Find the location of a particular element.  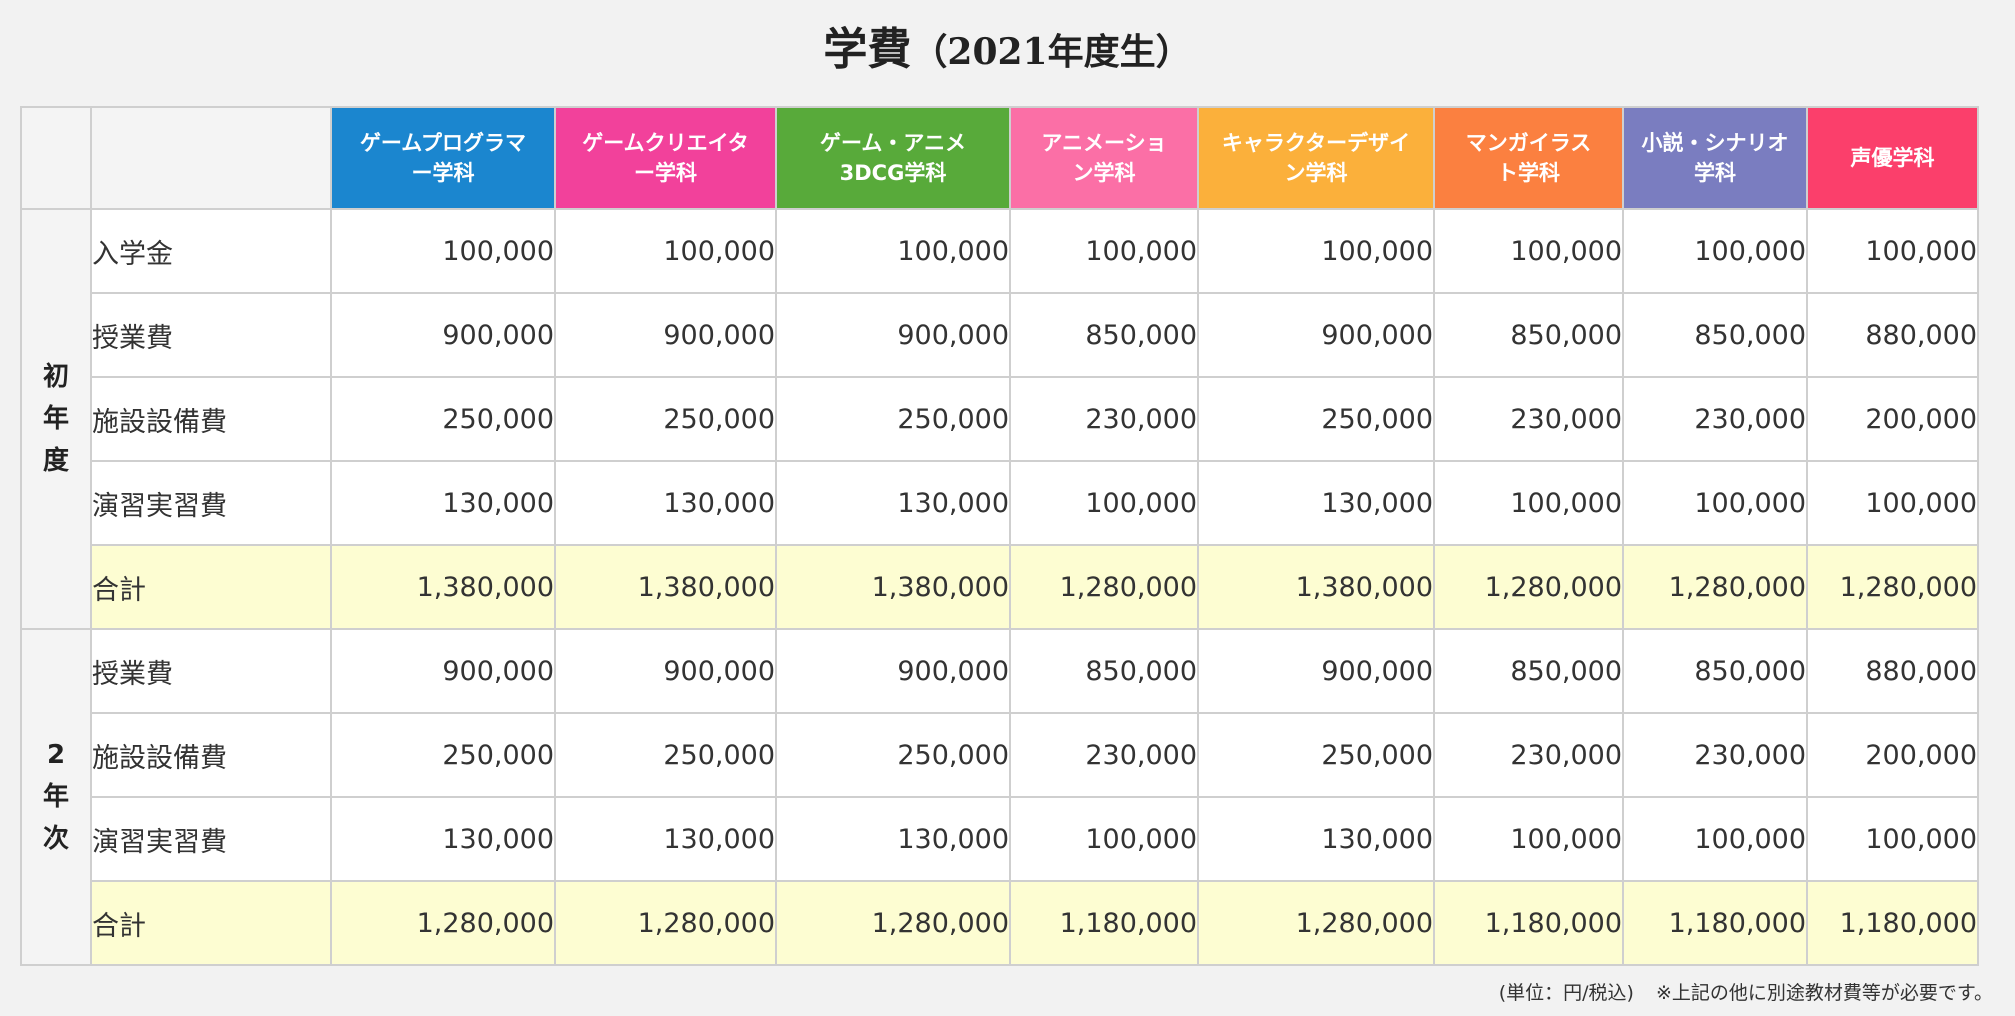

year-label: 2 年 次 is located at coordinates (56, 797).